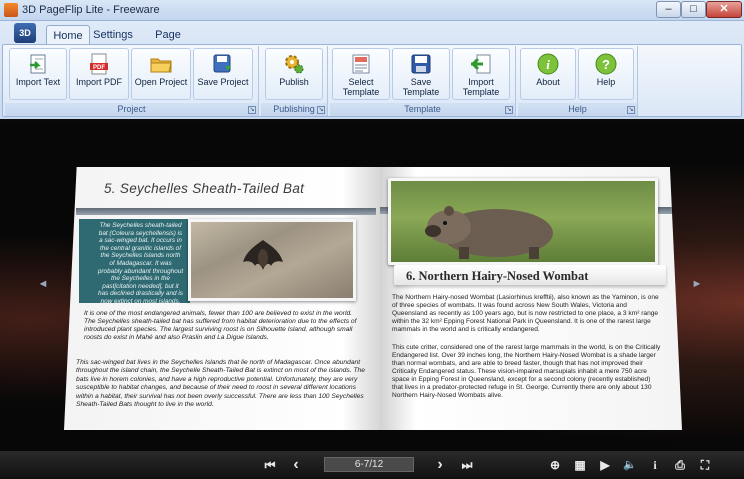 Image resolution: width=744 pixels, height=479 pixels. I want to click on save-project-icon, so click(222, 63).